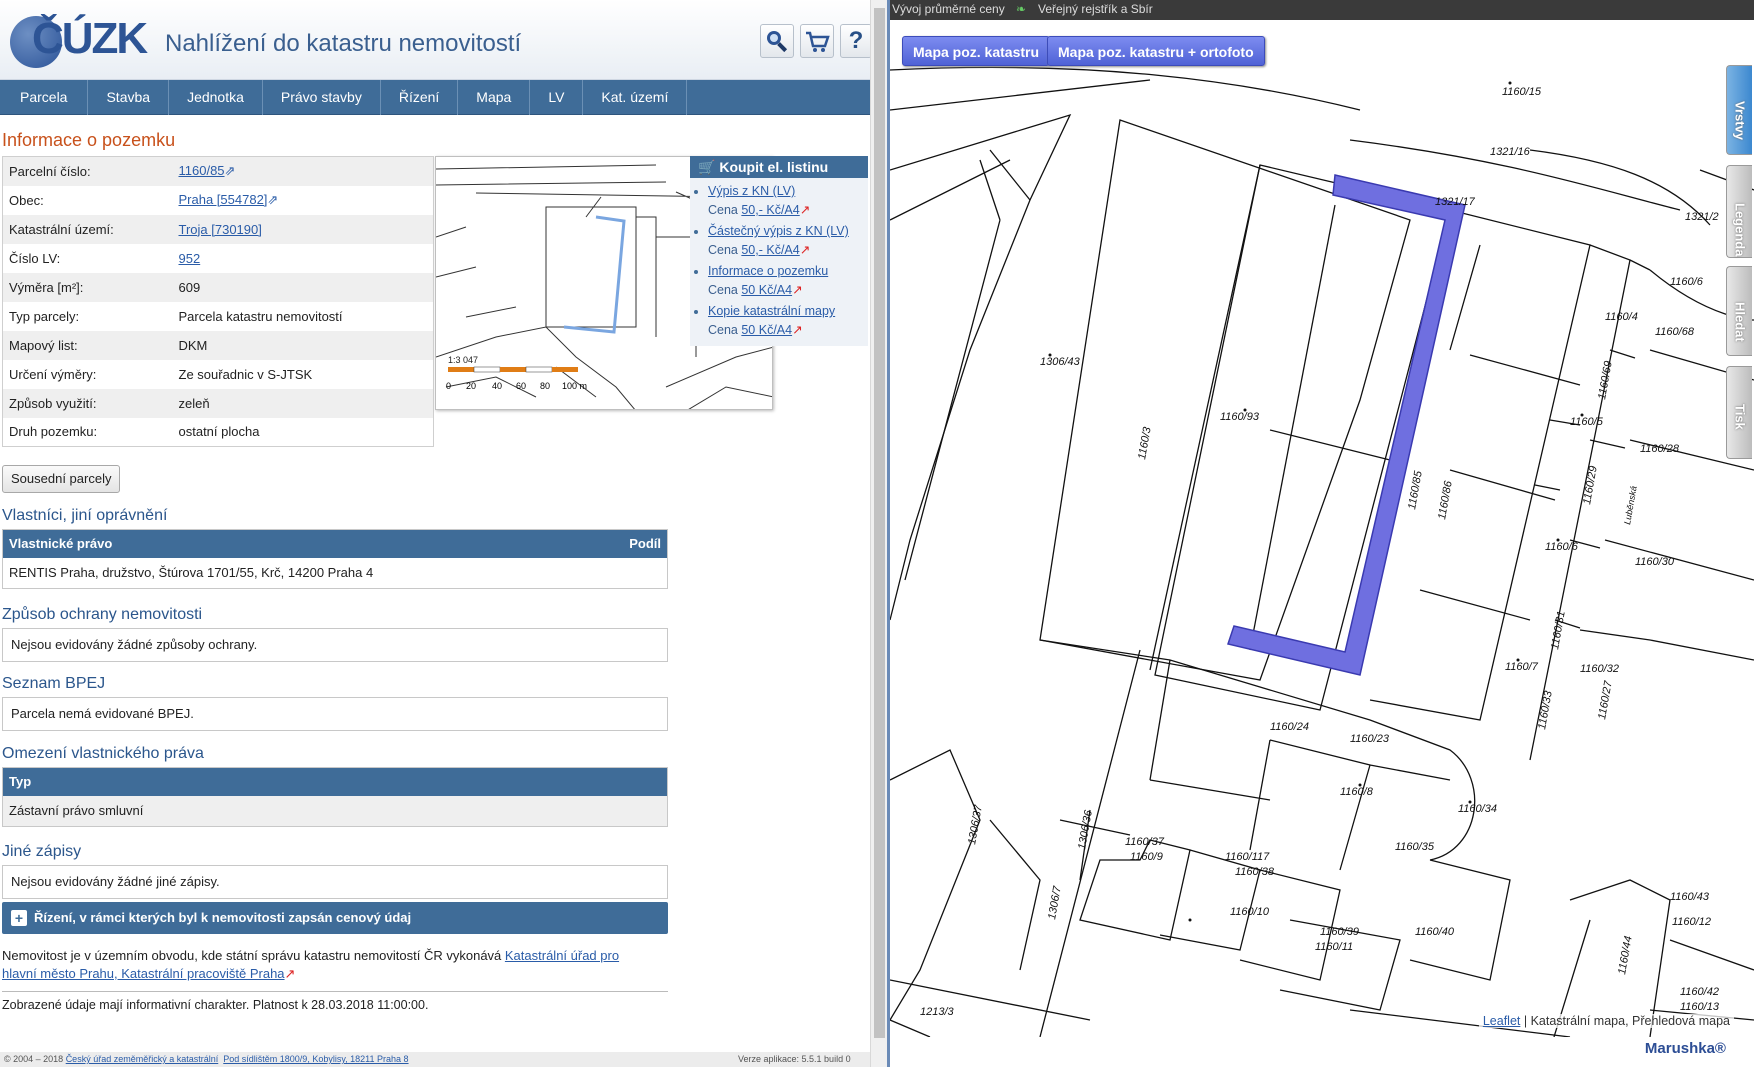 The height and width of the screenshot is (1067, 1754). I want to click on bpej-box: Parcela nemá evidované BPEJ., so click(335, 714).